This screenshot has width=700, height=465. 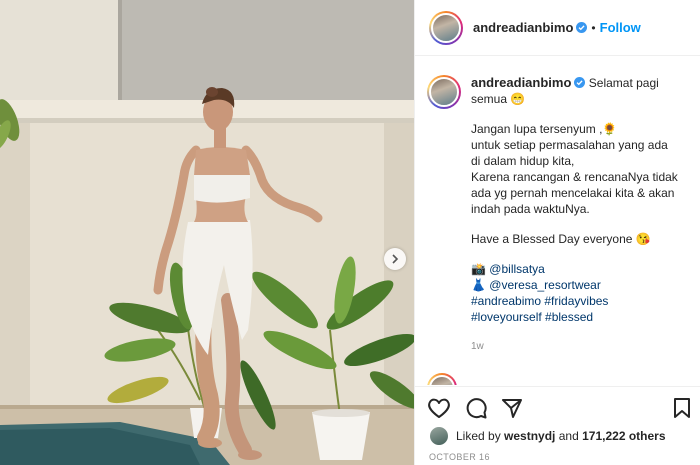 What do you see at coordinates (518, 99) in the screenshot?
I see `grin-emoji: 😁` at bounding box center [518, 99].